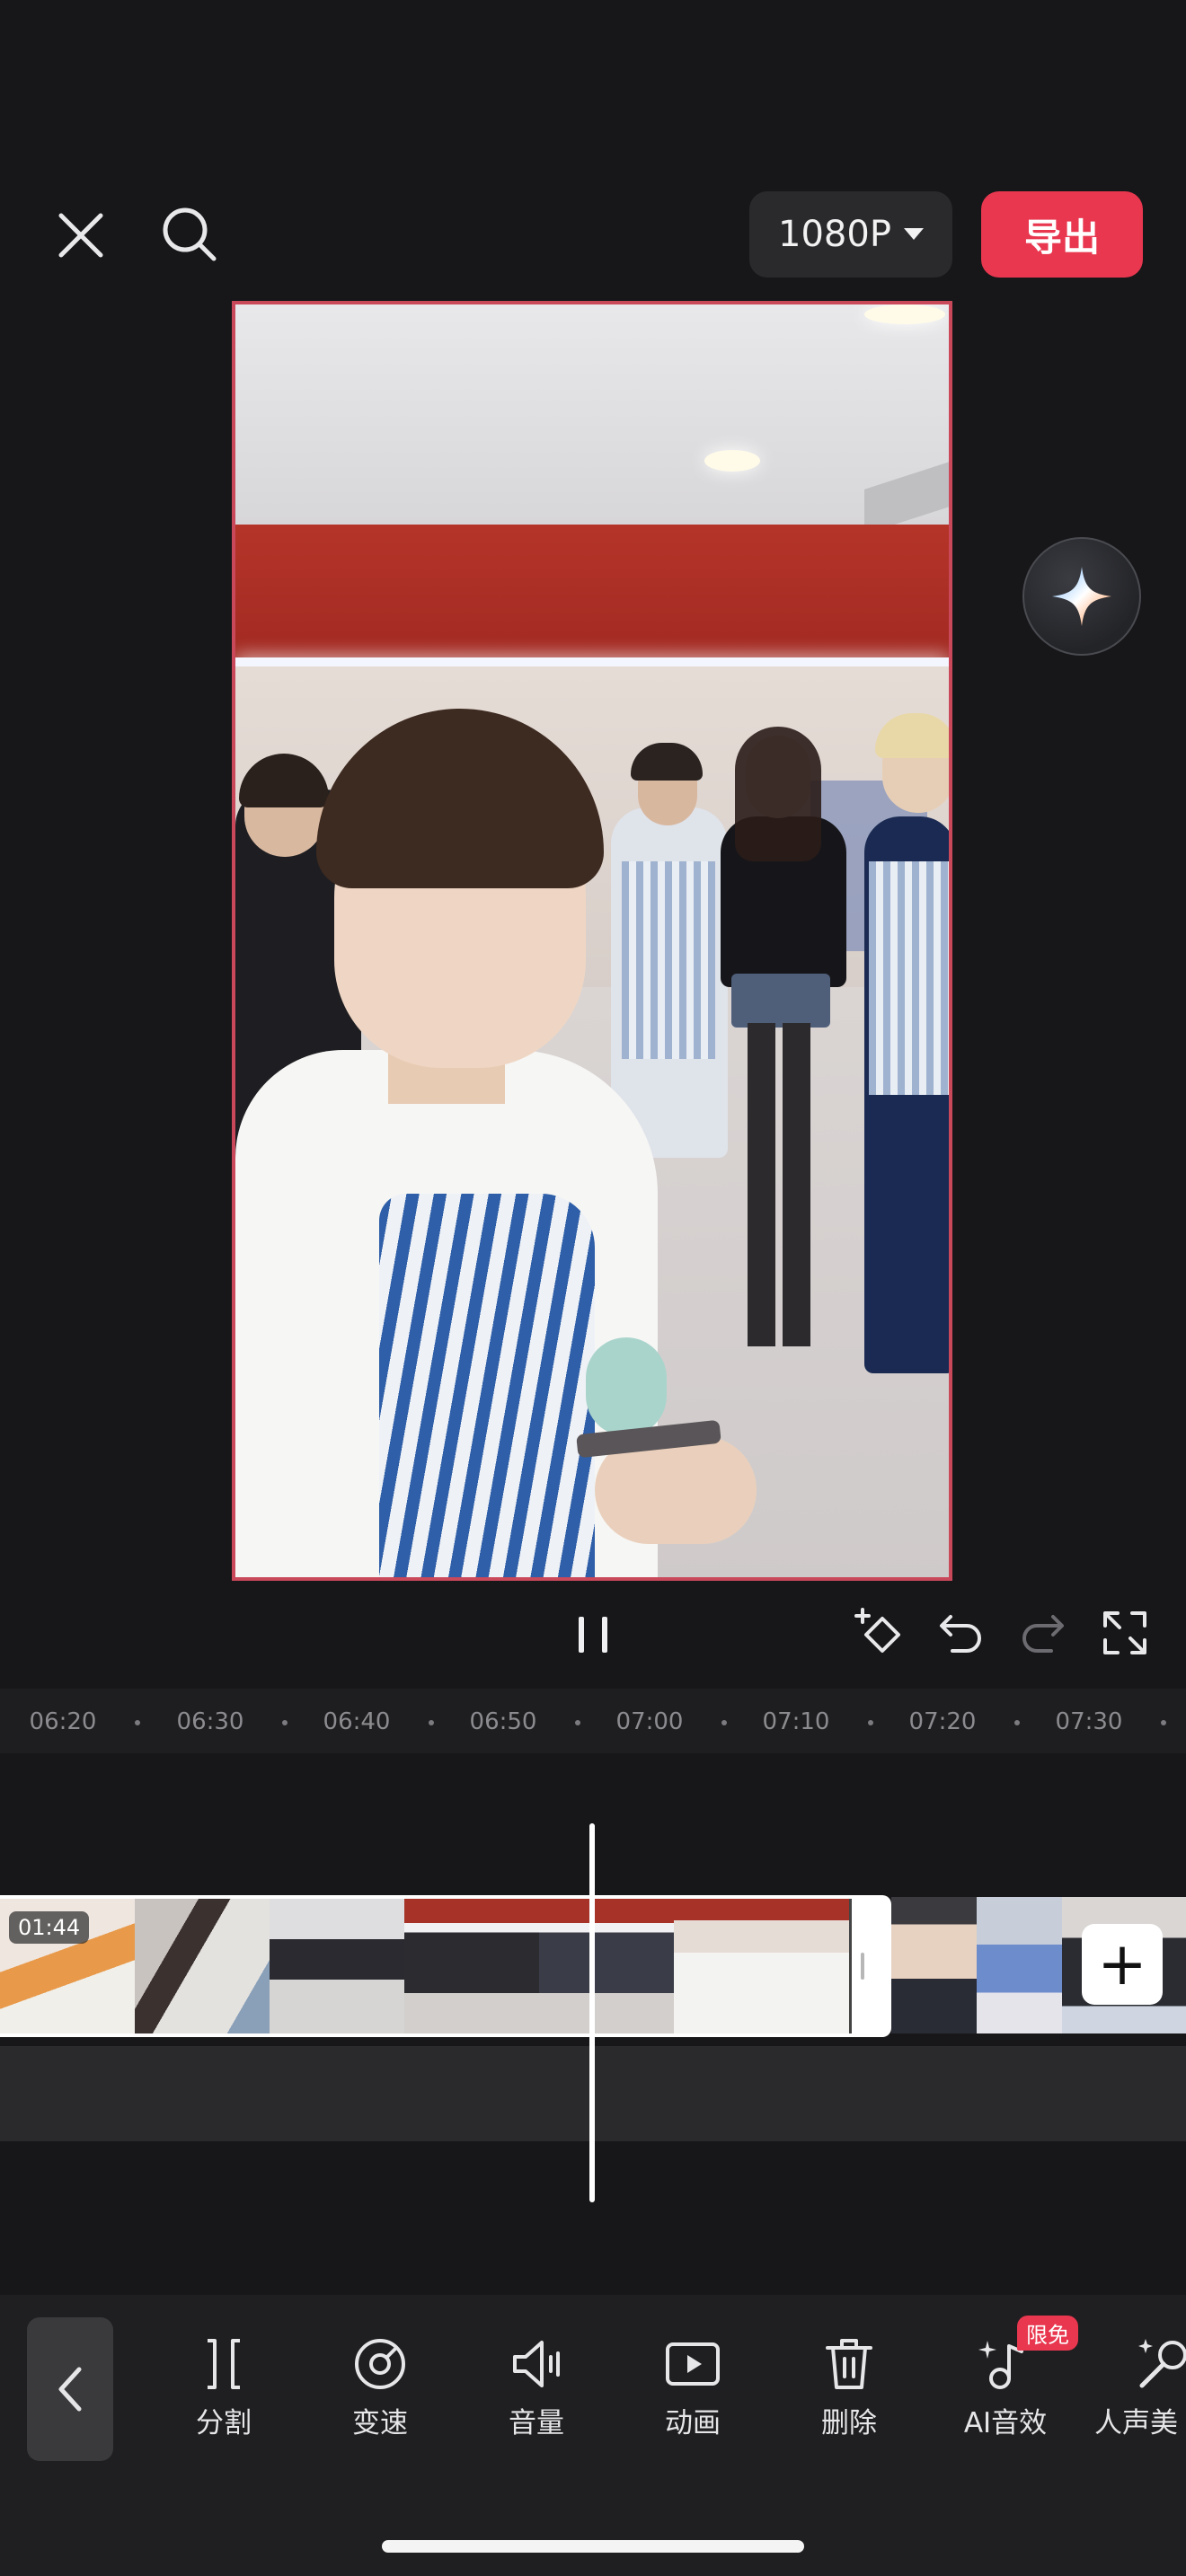 The height and width of the screenshot is (2576, 1186). What do you see at coordinates (592, 661) in the screenshot?
I see `scene-light-strip` at bounding box center [592, 661].